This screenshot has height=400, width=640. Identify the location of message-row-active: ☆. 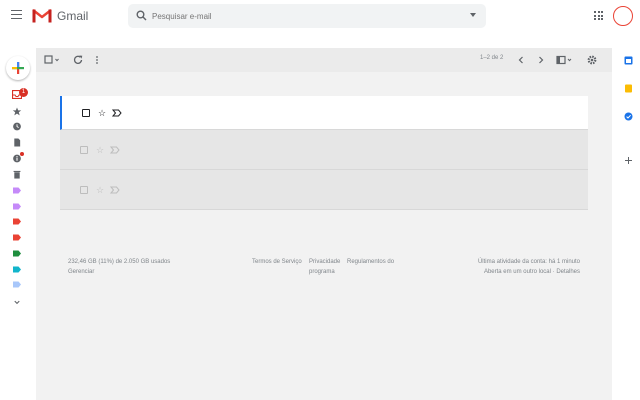
(324, 113).